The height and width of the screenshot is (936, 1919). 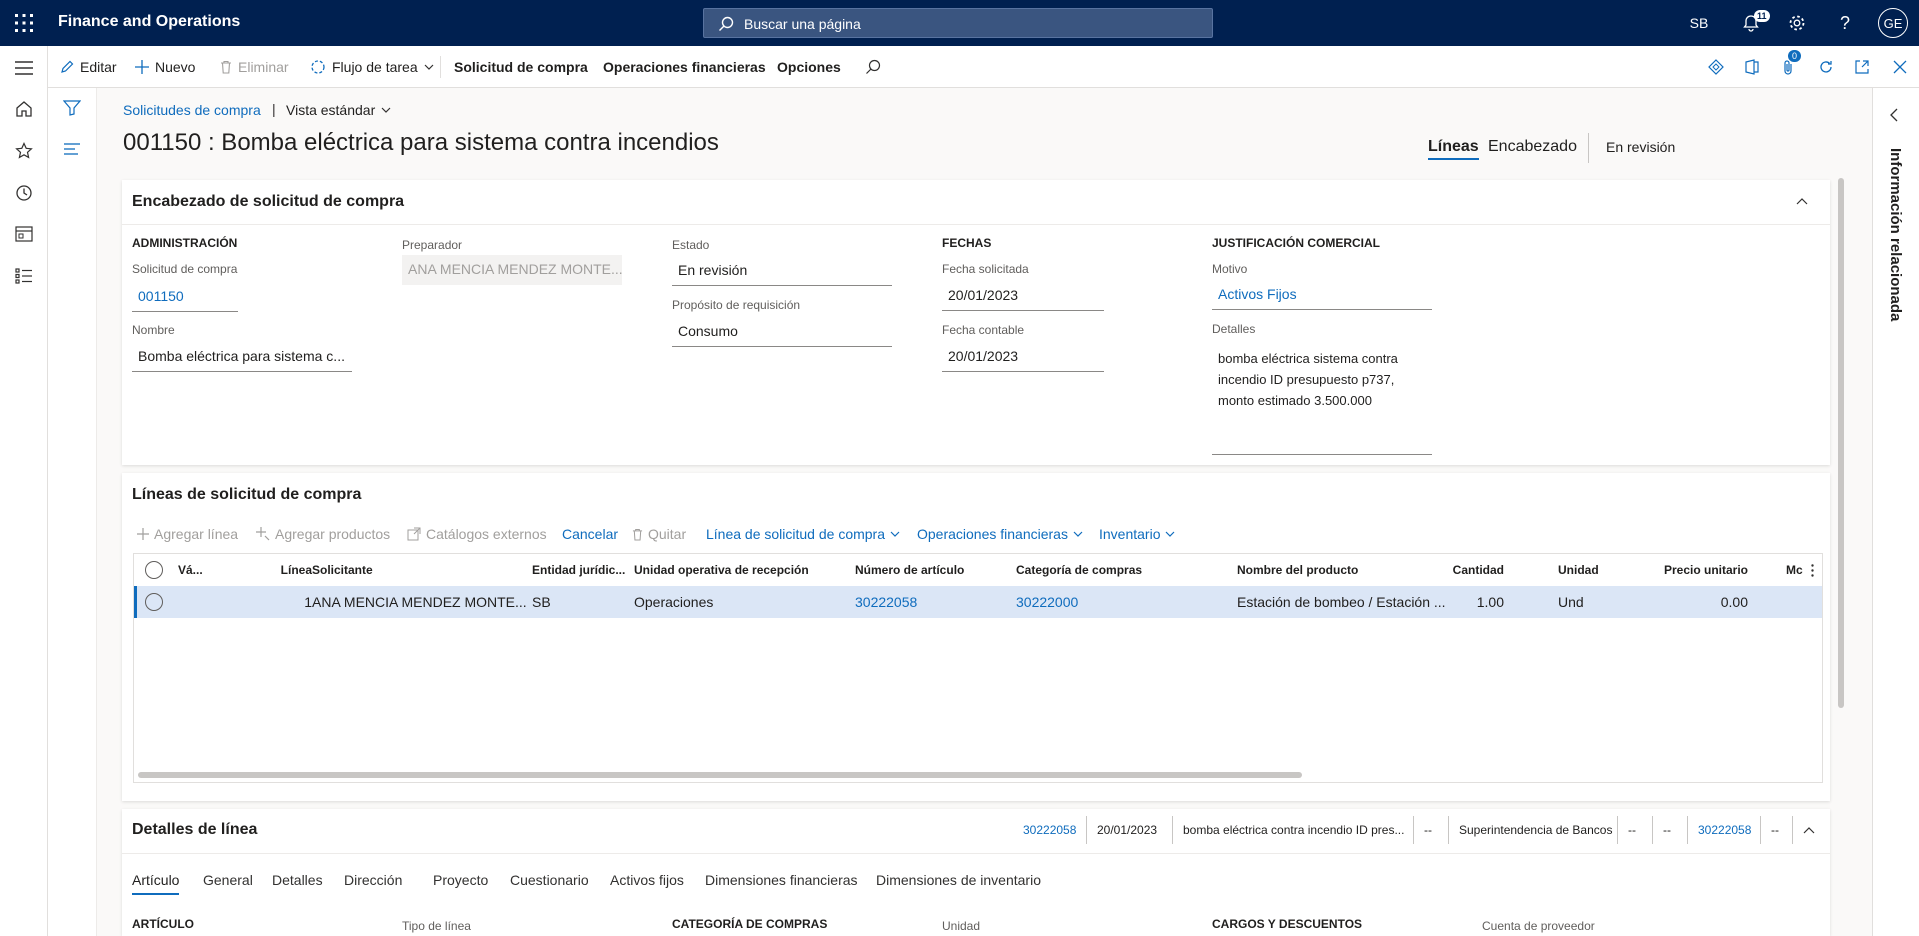 What do you see at coordinates (1894, 115) in the screenshot?
I see `chevron-left-icon` at bounding box center [1894, 115].